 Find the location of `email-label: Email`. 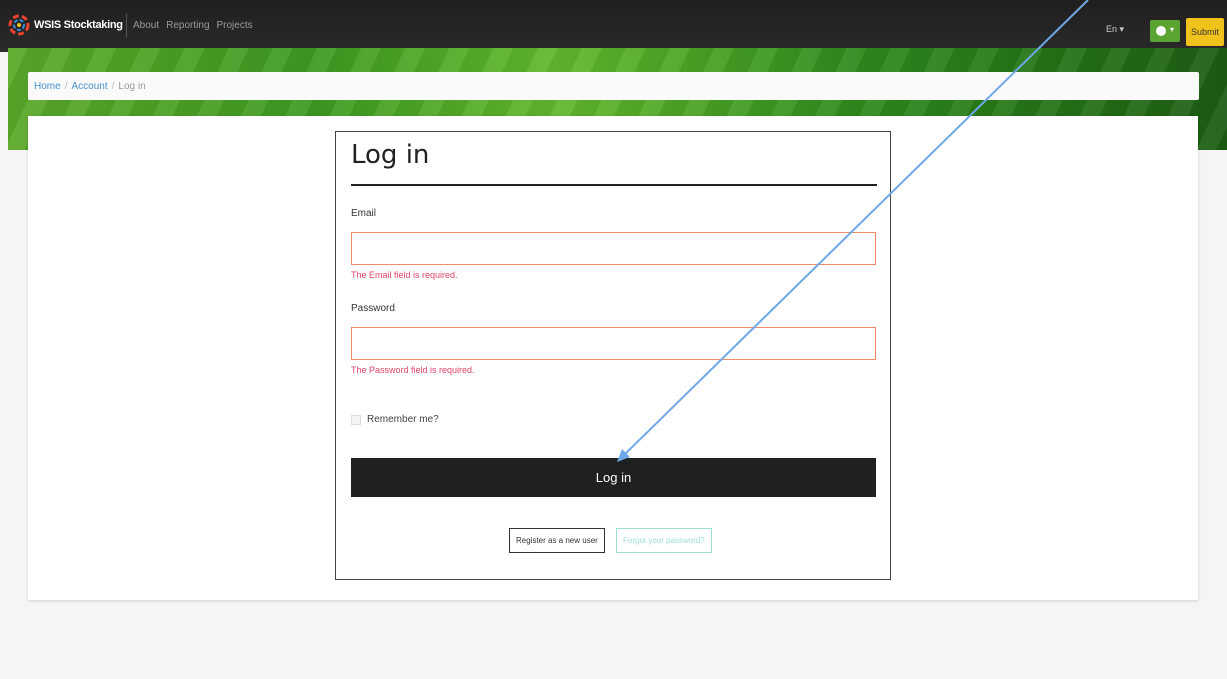

email-label: Email is located at coordinates (364, 213).